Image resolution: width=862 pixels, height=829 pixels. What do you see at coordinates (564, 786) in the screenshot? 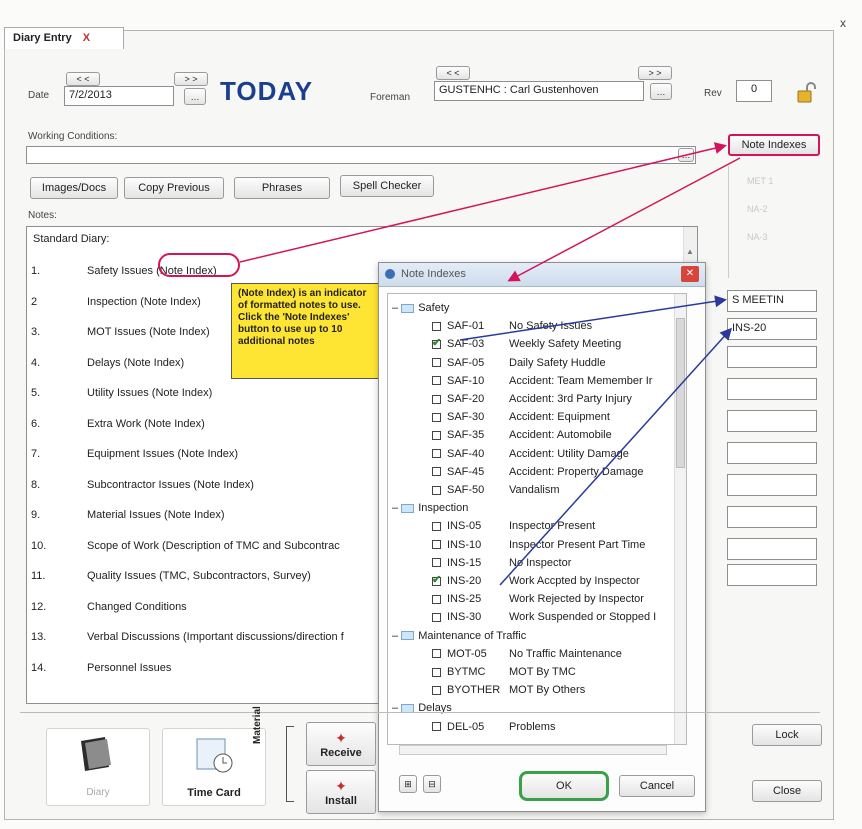
I see `dialog-ok-button: OK` at bounding box center [564, 786].